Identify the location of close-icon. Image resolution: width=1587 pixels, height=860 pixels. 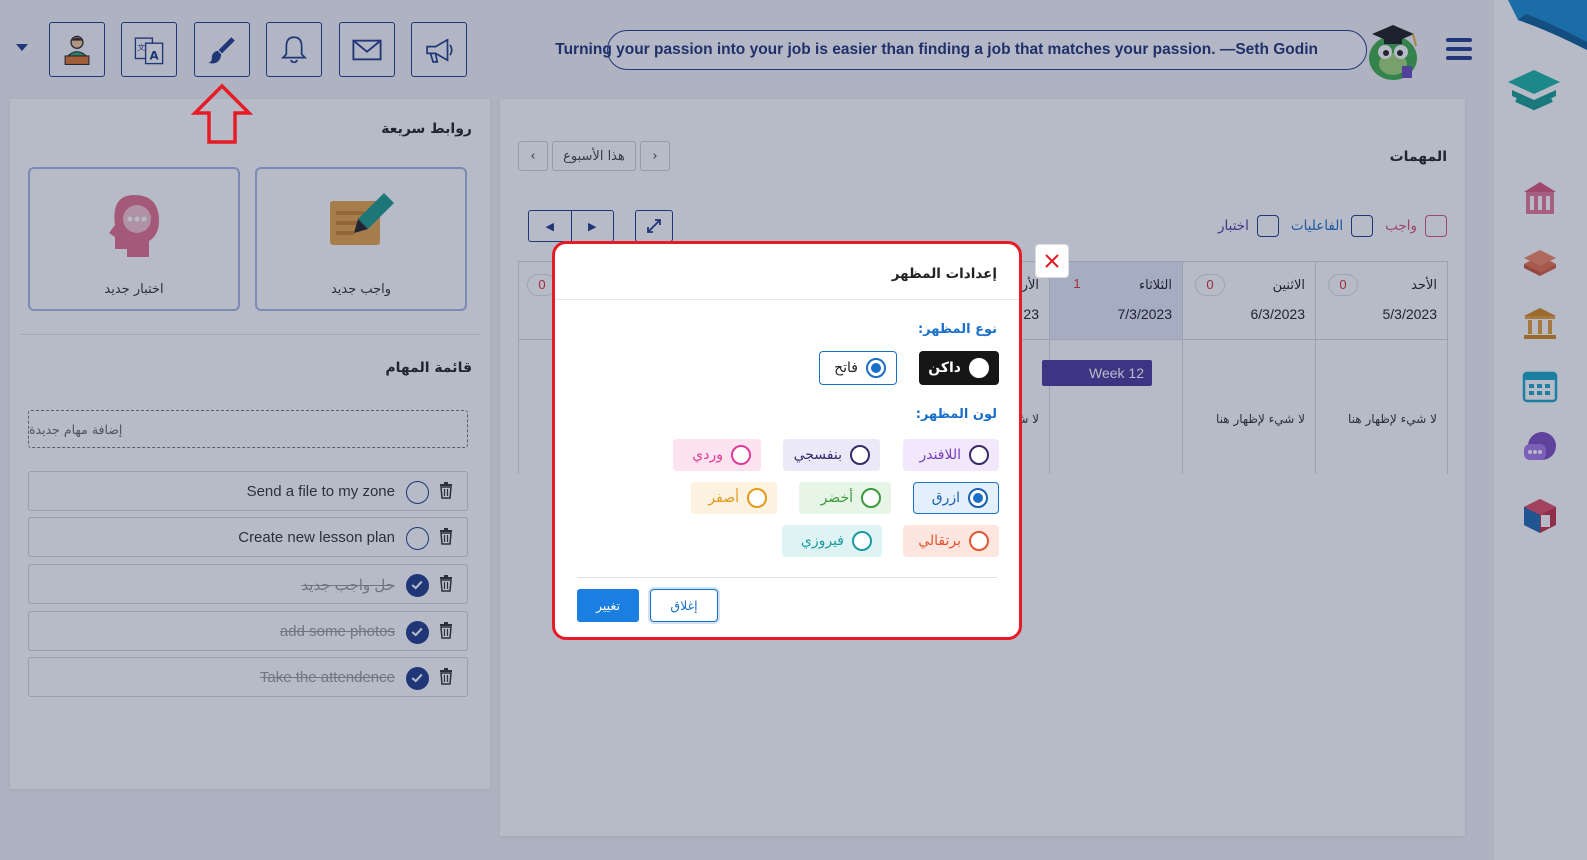
(1052, 261).